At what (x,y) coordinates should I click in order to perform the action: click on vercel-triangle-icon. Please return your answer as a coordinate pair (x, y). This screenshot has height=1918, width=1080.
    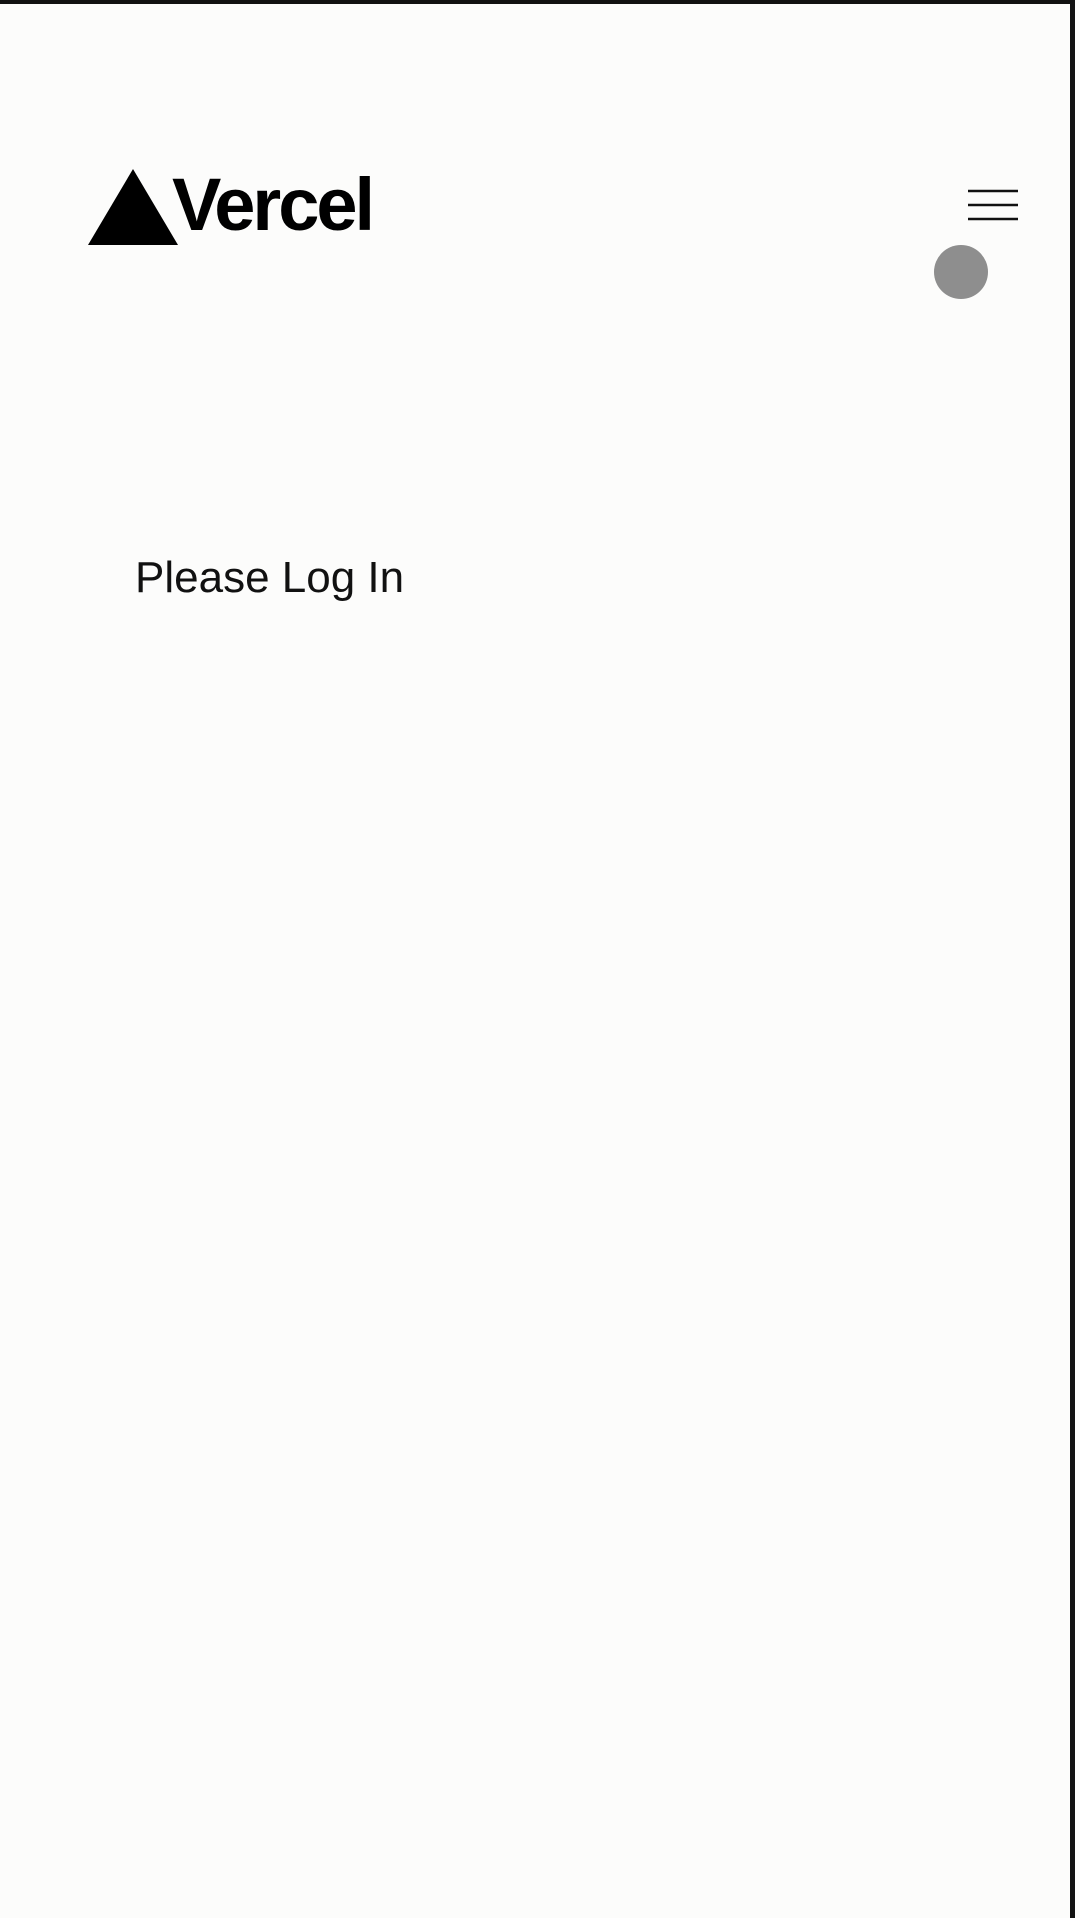
    Looking at the image, I should click on (133, 207).